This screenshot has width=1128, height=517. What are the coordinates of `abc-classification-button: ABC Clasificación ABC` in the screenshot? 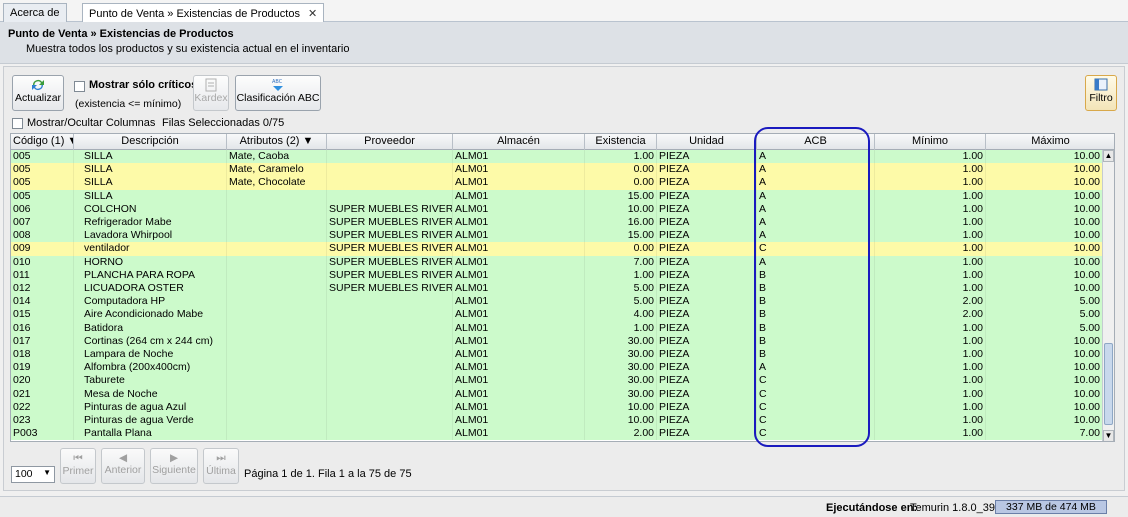 It's located at (278, 93).